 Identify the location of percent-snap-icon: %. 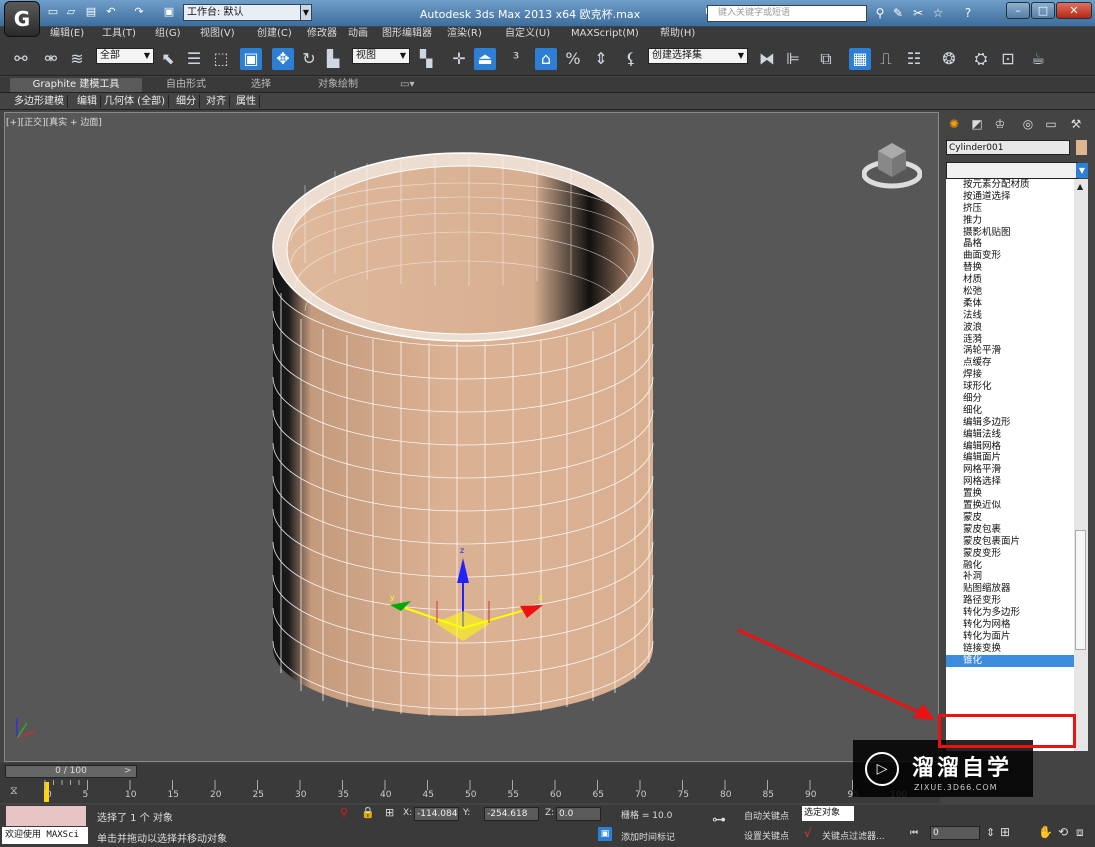
(573, 59).